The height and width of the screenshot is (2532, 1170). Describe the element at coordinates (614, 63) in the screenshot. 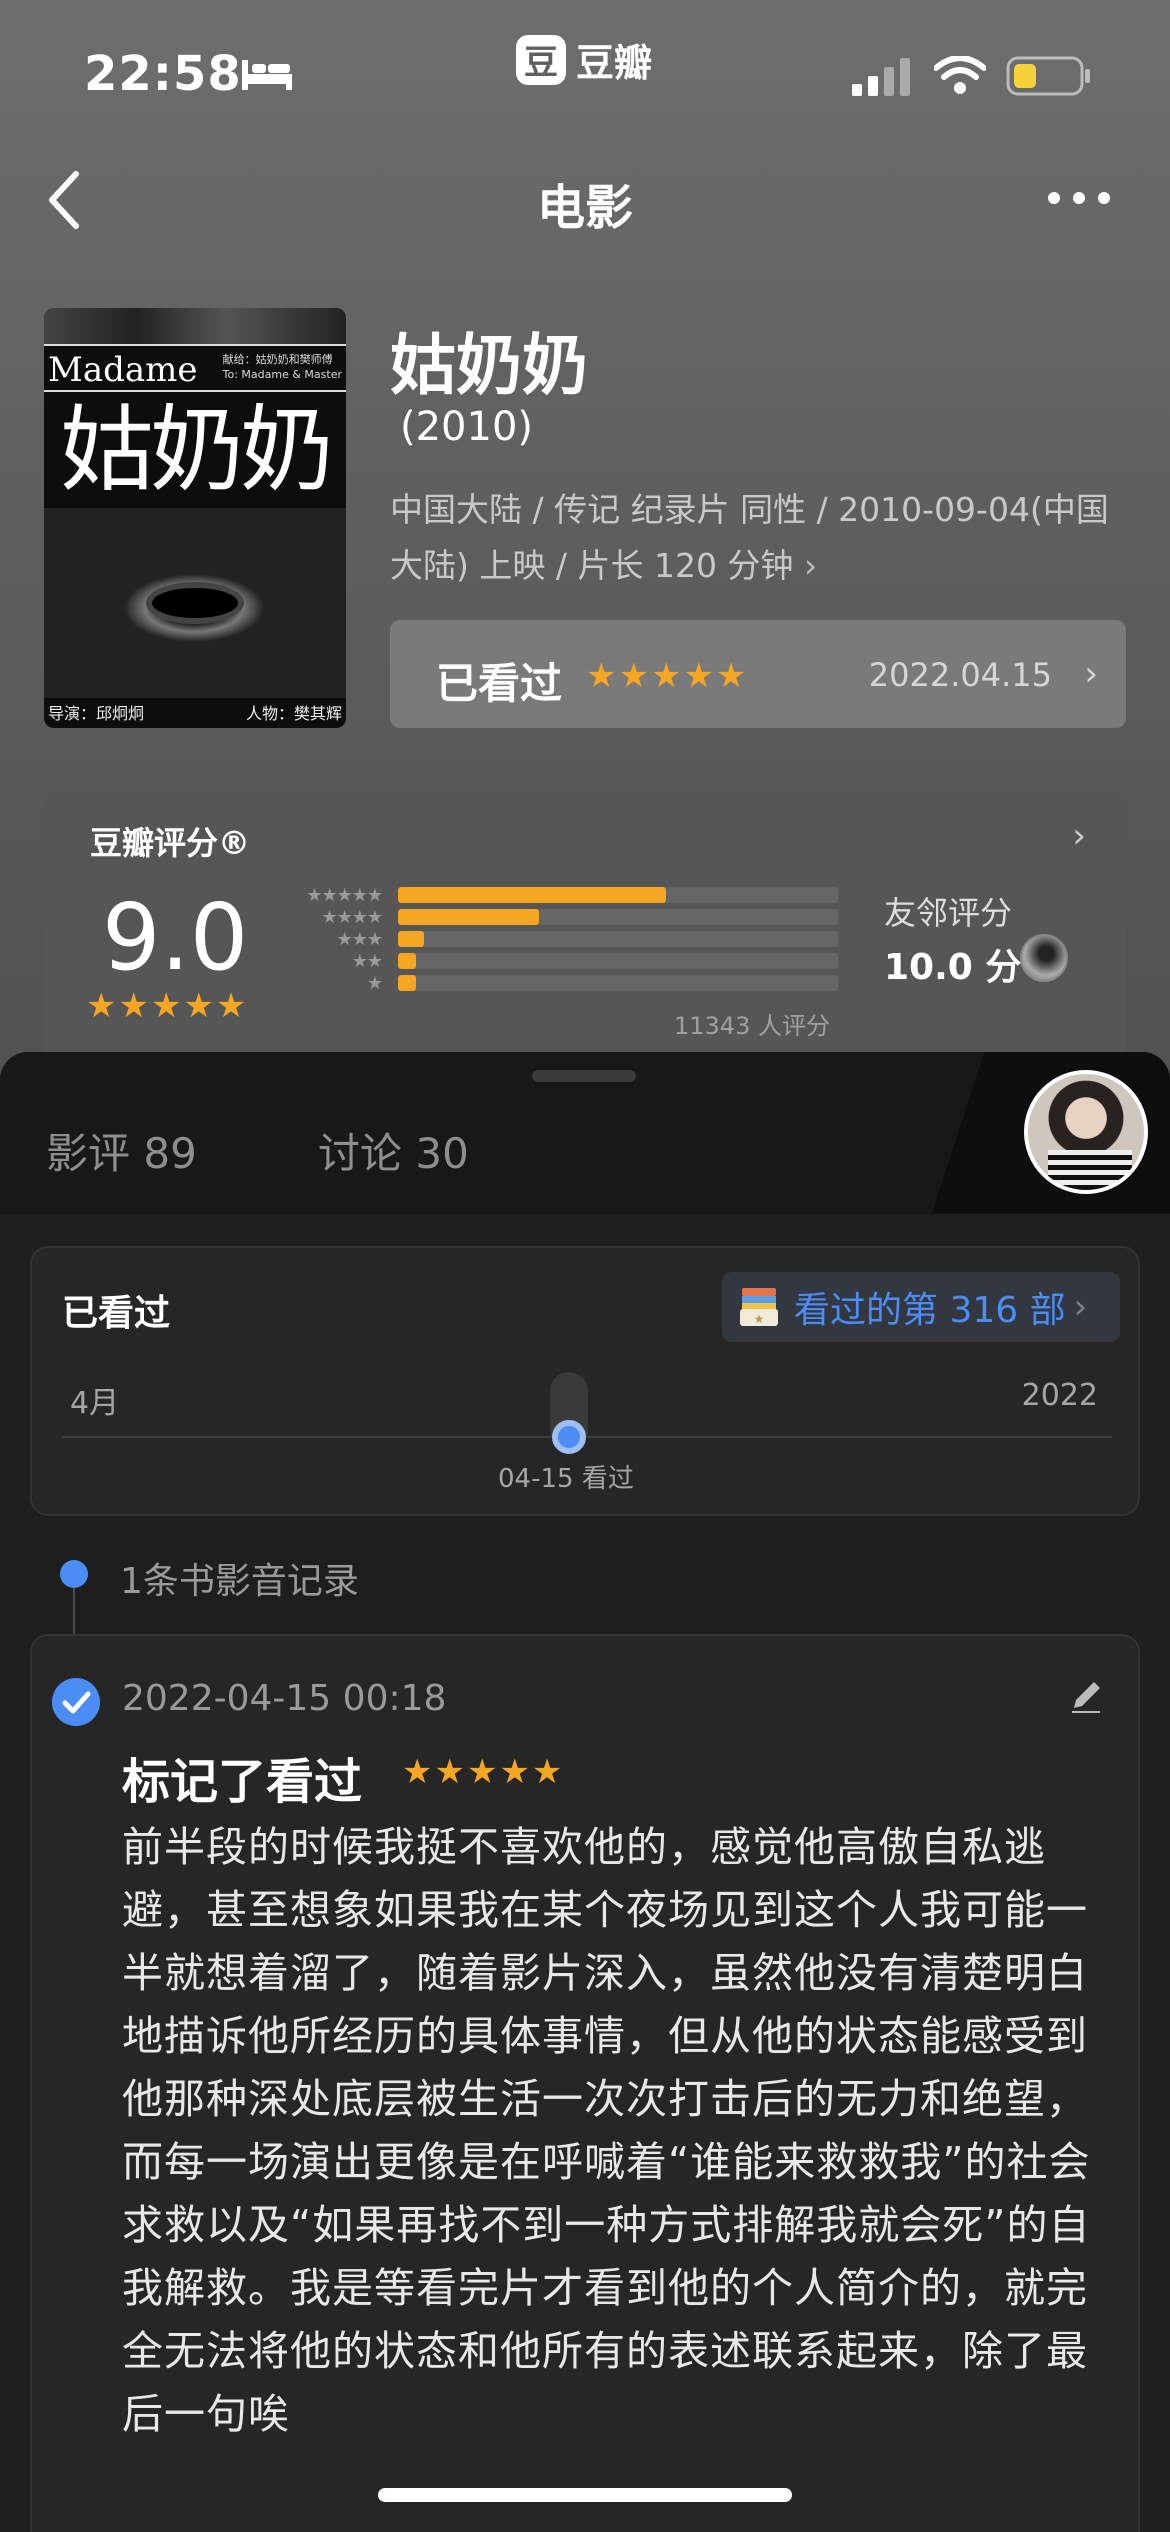

I see `app-name: 豆瓣` at that location.